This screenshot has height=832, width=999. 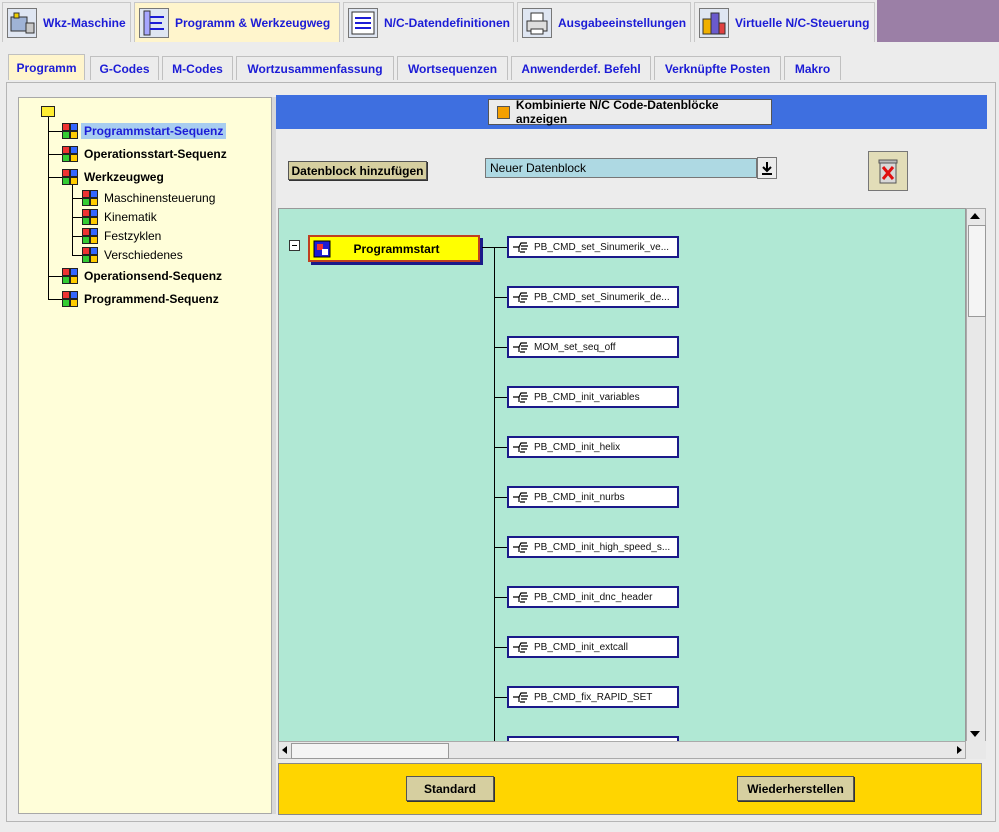 I want to click on tree-item-verschiedenes: Verschiedenes, so click(x=134, y=255).